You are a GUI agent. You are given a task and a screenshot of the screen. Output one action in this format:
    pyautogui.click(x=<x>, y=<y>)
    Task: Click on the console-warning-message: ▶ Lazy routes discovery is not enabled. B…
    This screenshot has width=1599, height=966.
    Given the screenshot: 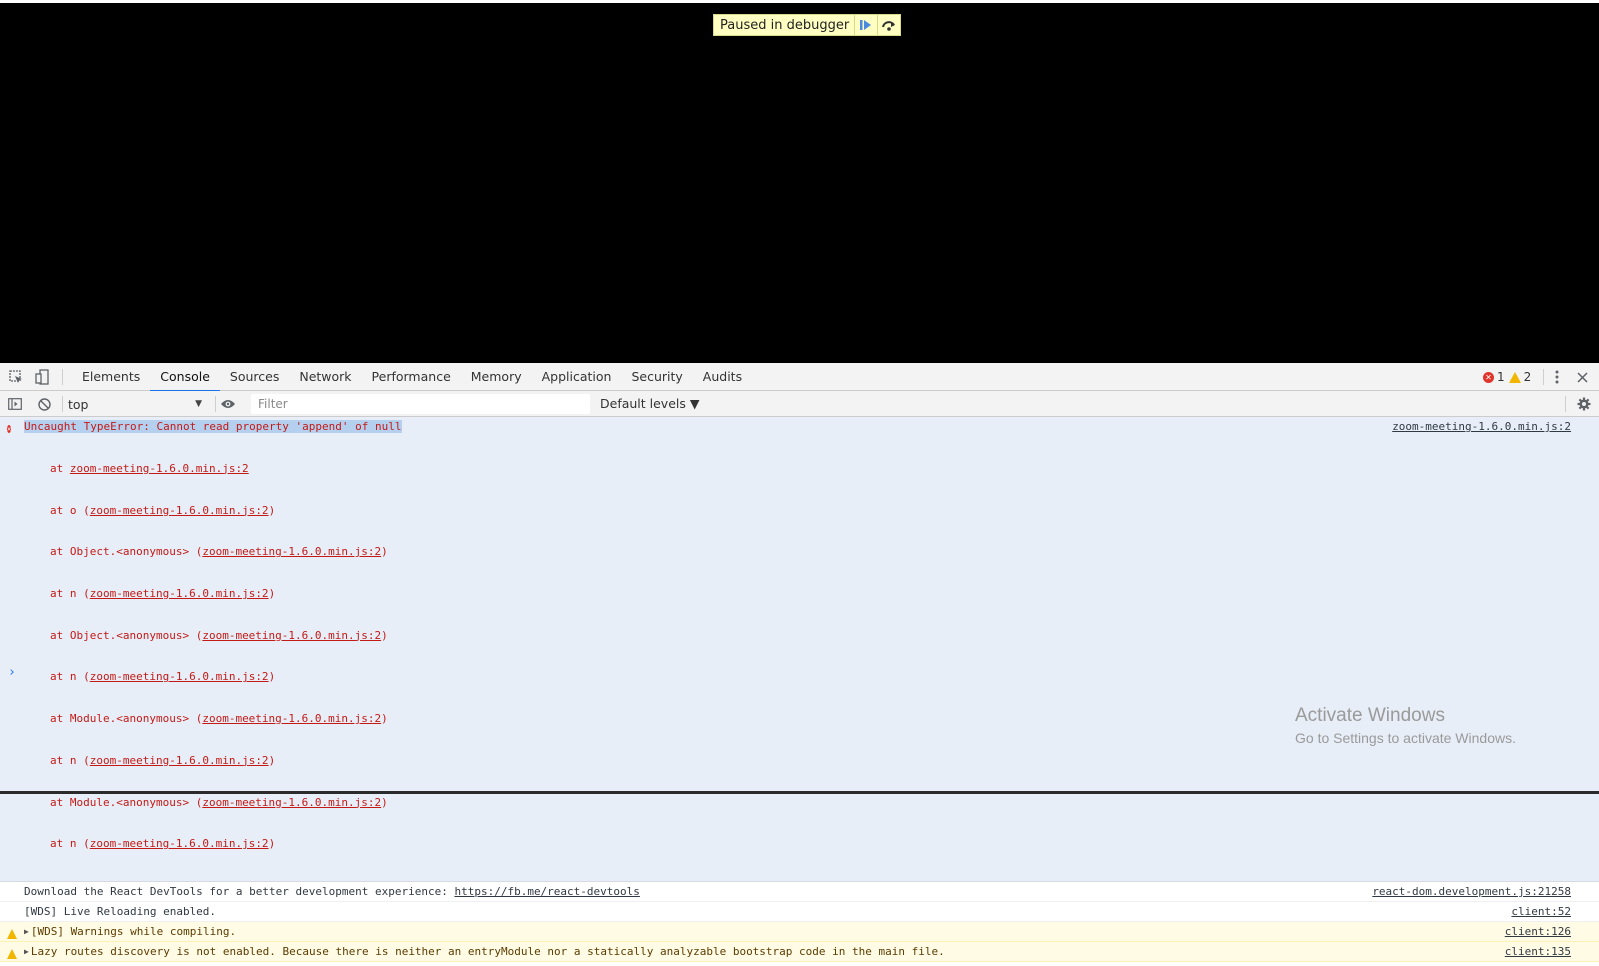 What is the action you would take?
    pyautogui.click(x=799, y=952)
    